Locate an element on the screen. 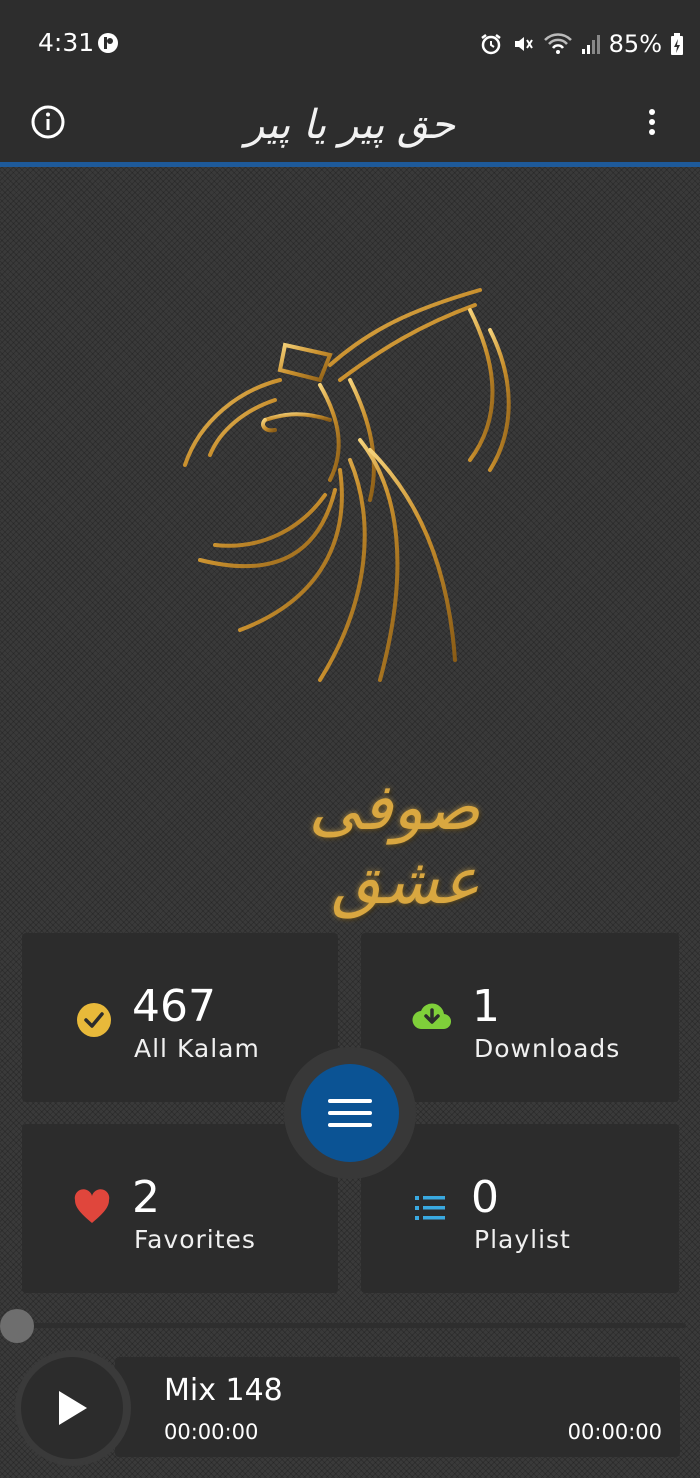 This screenshot has height=1478, width=700. total-time: 00:00:00 is located at coordinates (614, 1432).